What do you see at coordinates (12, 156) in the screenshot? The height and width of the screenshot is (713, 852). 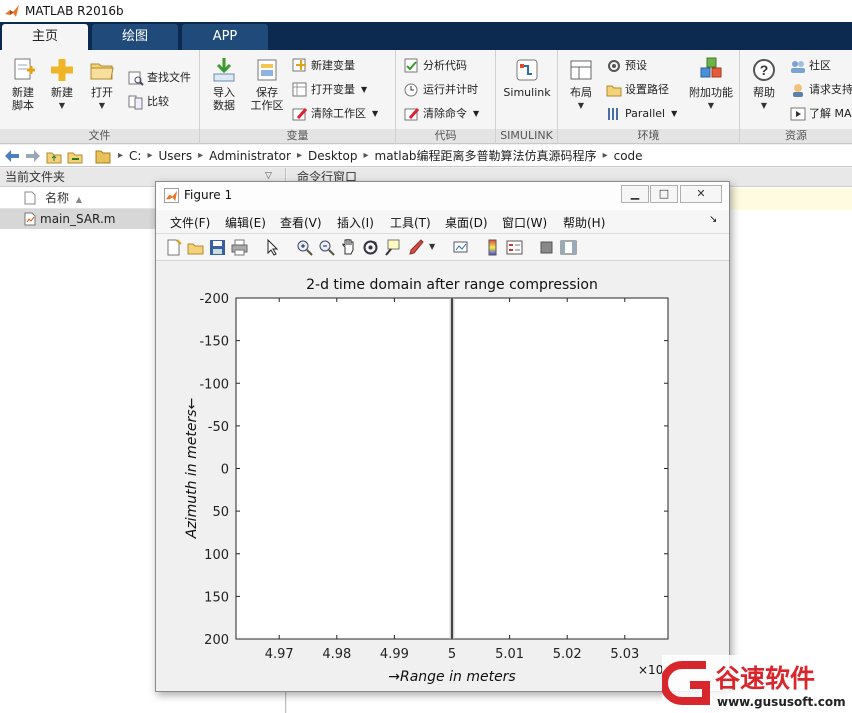 I see `back-arrow-icon` at bounding box center [12, 156].